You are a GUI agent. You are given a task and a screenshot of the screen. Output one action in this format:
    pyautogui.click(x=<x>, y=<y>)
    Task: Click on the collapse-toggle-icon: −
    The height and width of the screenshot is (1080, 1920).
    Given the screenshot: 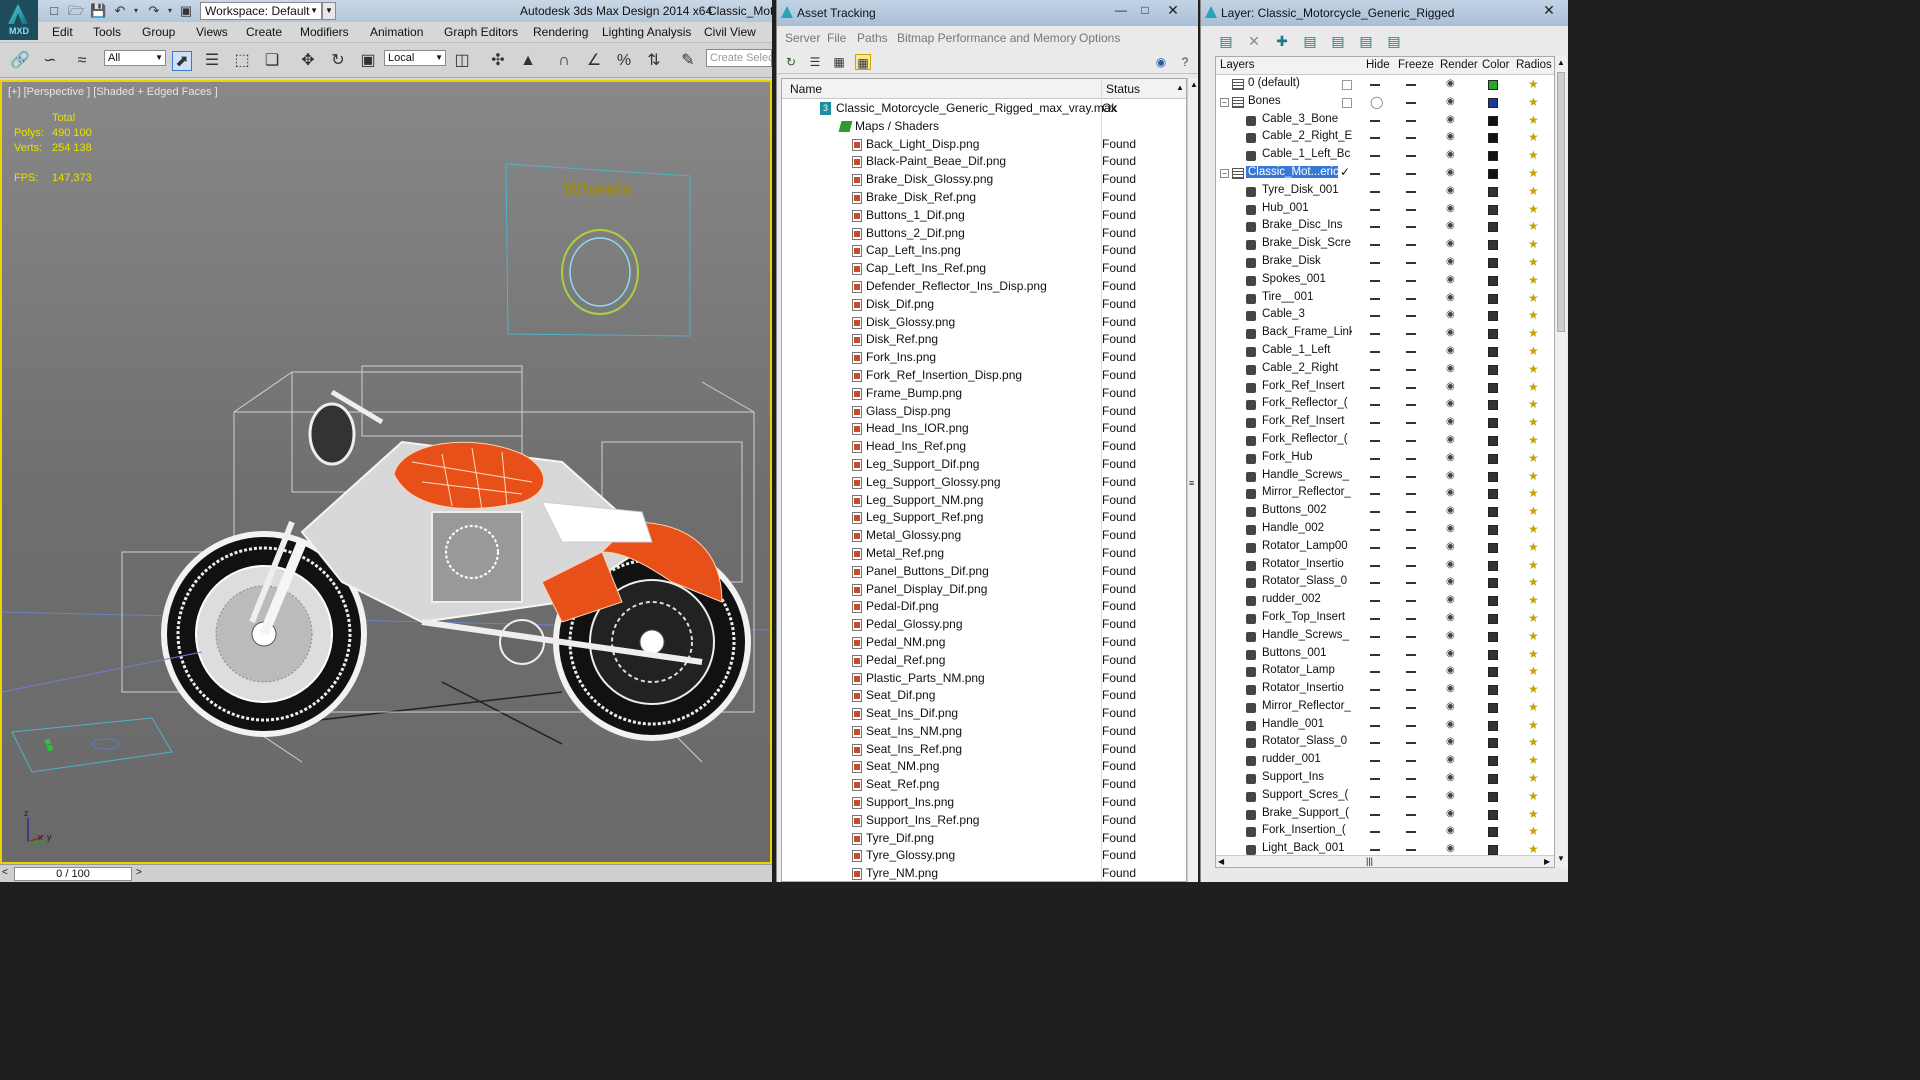 What is the action you would take?
    pyautogui.click(x=1224, y=102)
    